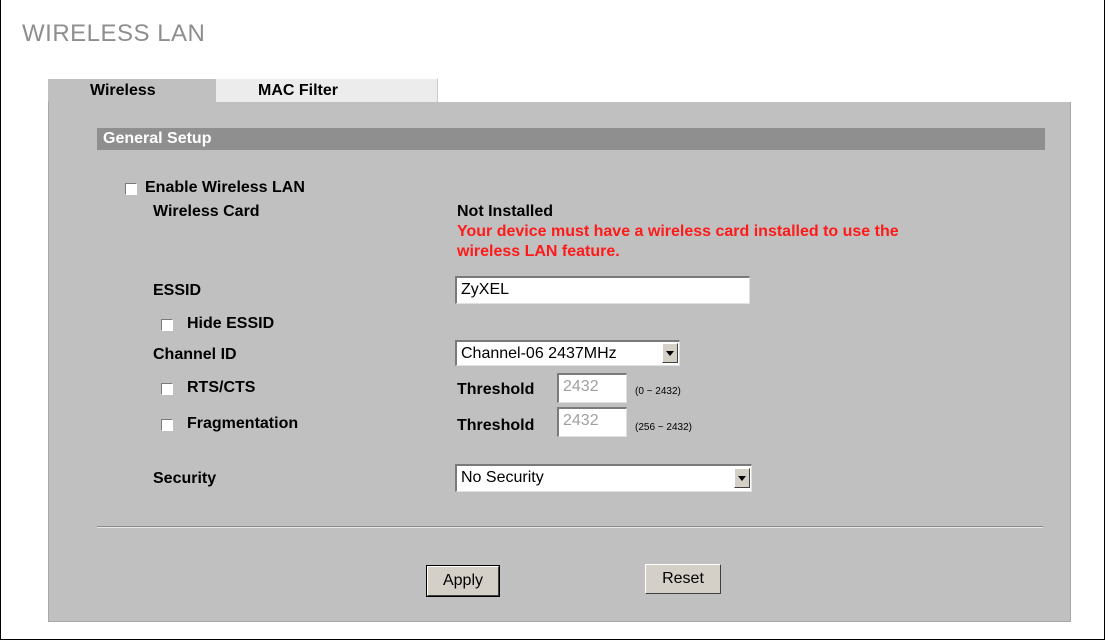  Describe the element at coordinates (603, 478) in the screenshot. I see `security-select: No Security` at that location.